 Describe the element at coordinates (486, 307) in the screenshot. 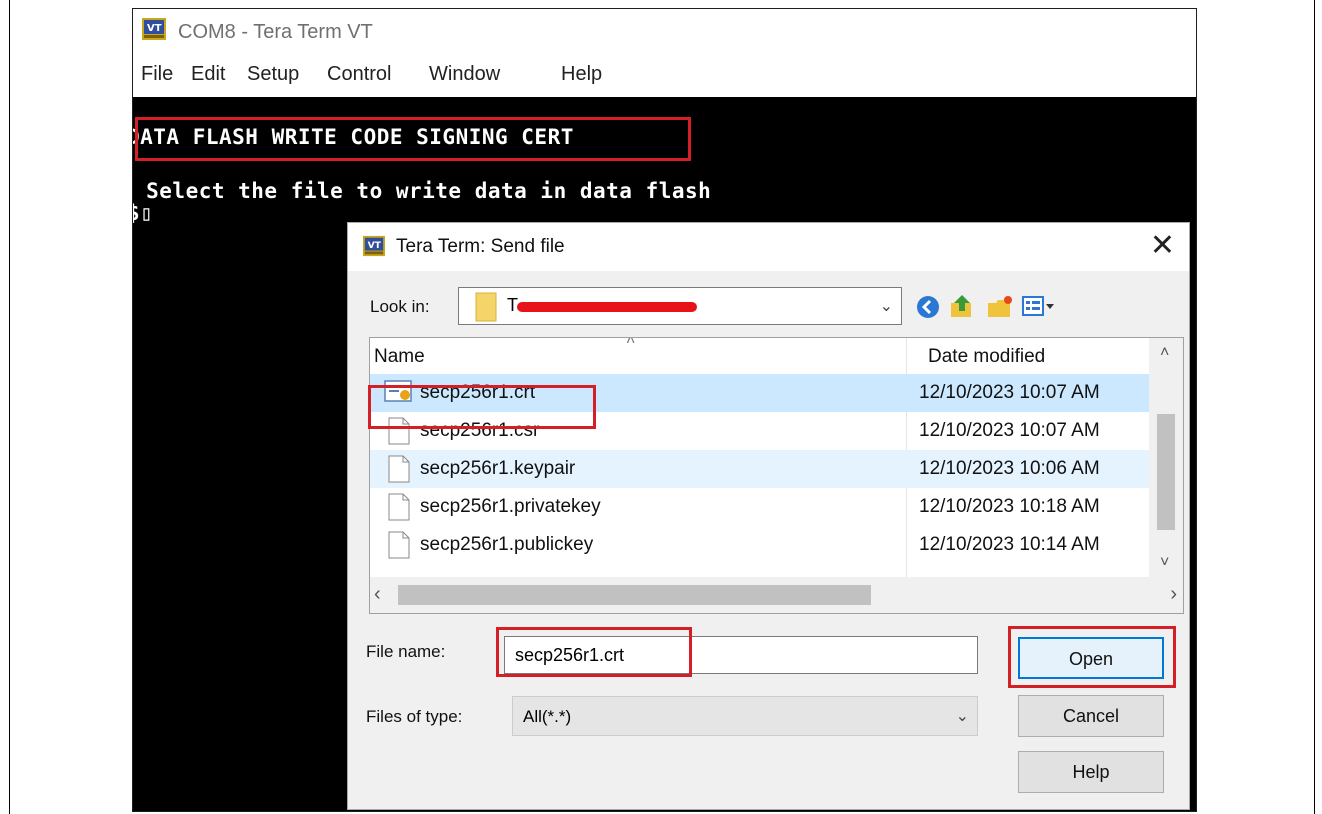

I see `folder-icon` at that location.